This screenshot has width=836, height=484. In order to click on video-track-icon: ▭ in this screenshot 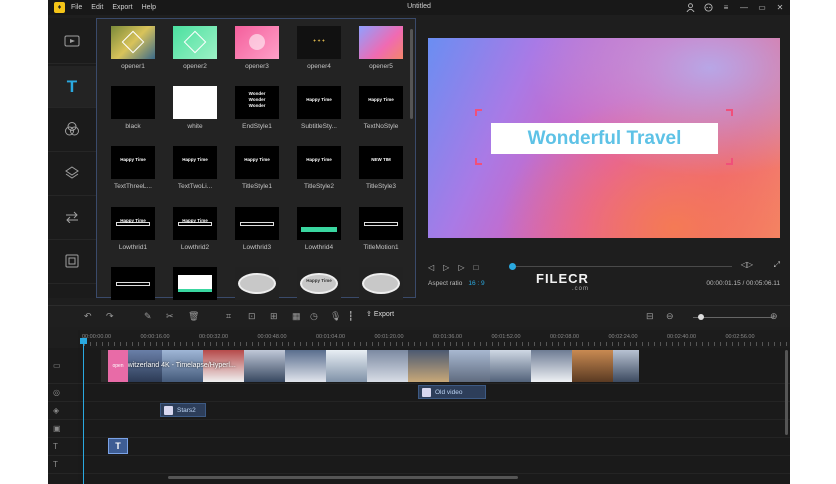, I will do `click(63, 366)`.